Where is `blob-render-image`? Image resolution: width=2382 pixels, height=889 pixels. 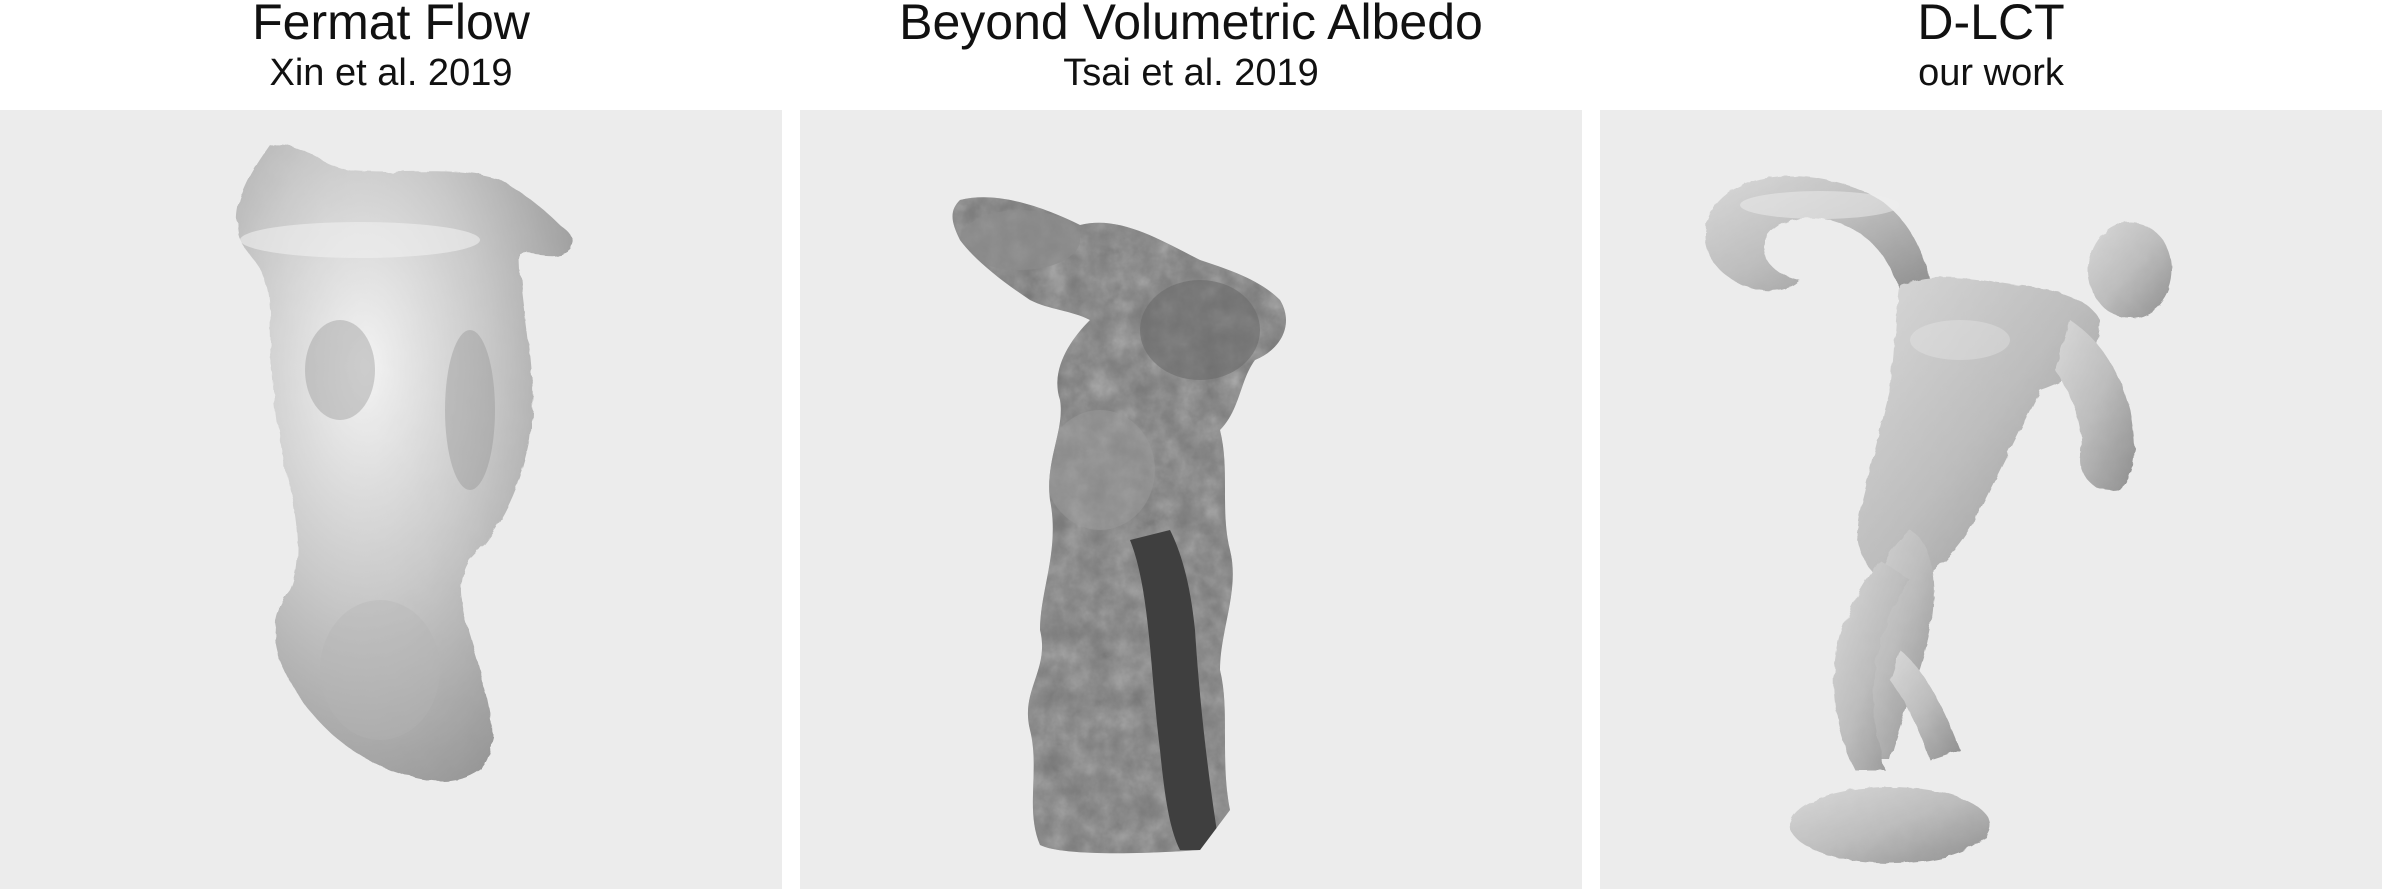 blob-render-image is located at coordinates (405, 463).